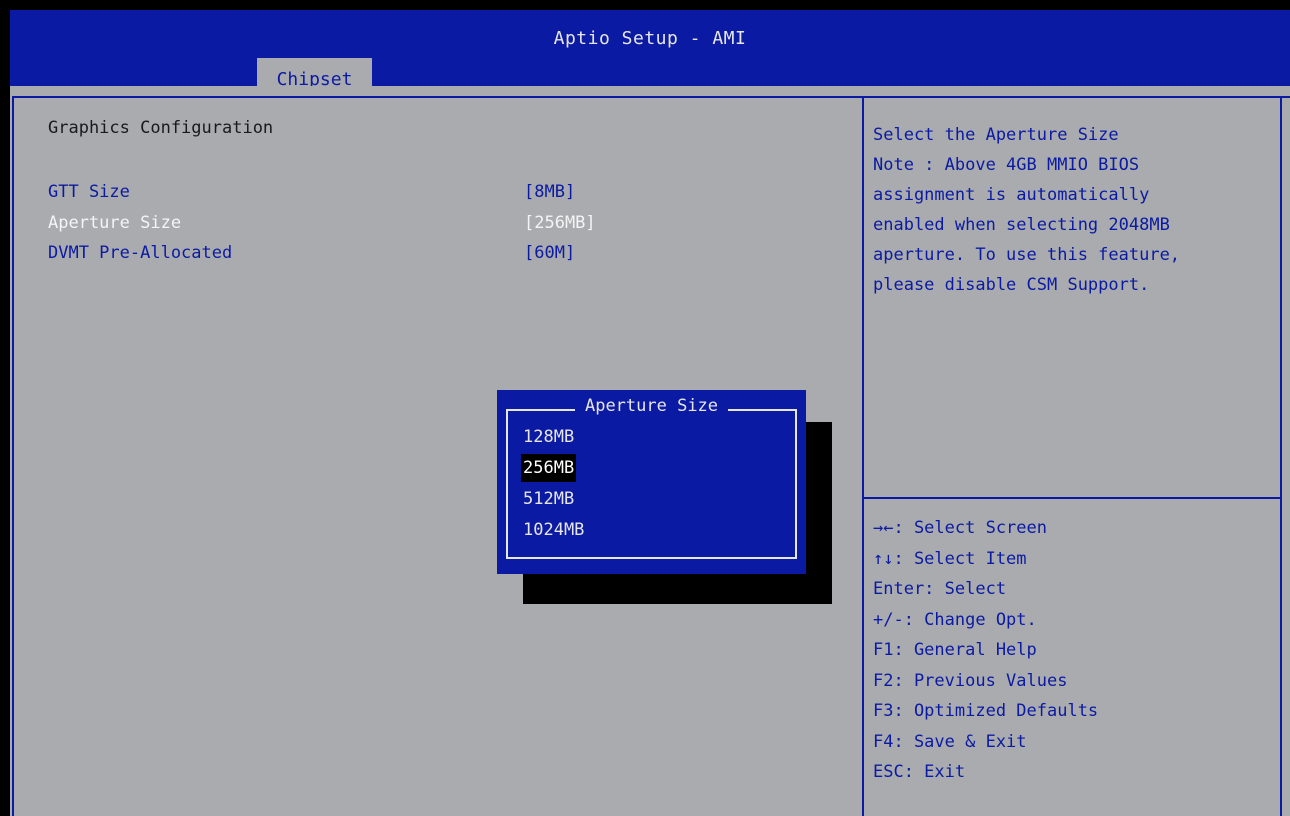  I want to click on key-hint-enter: Enter: Select, so click(940, 589).